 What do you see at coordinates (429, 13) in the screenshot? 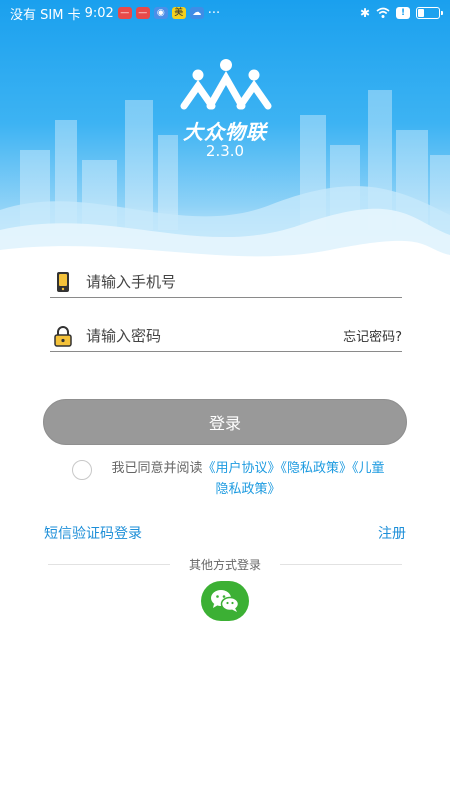
I see `battery-icon` at bounding box center [429, 13].